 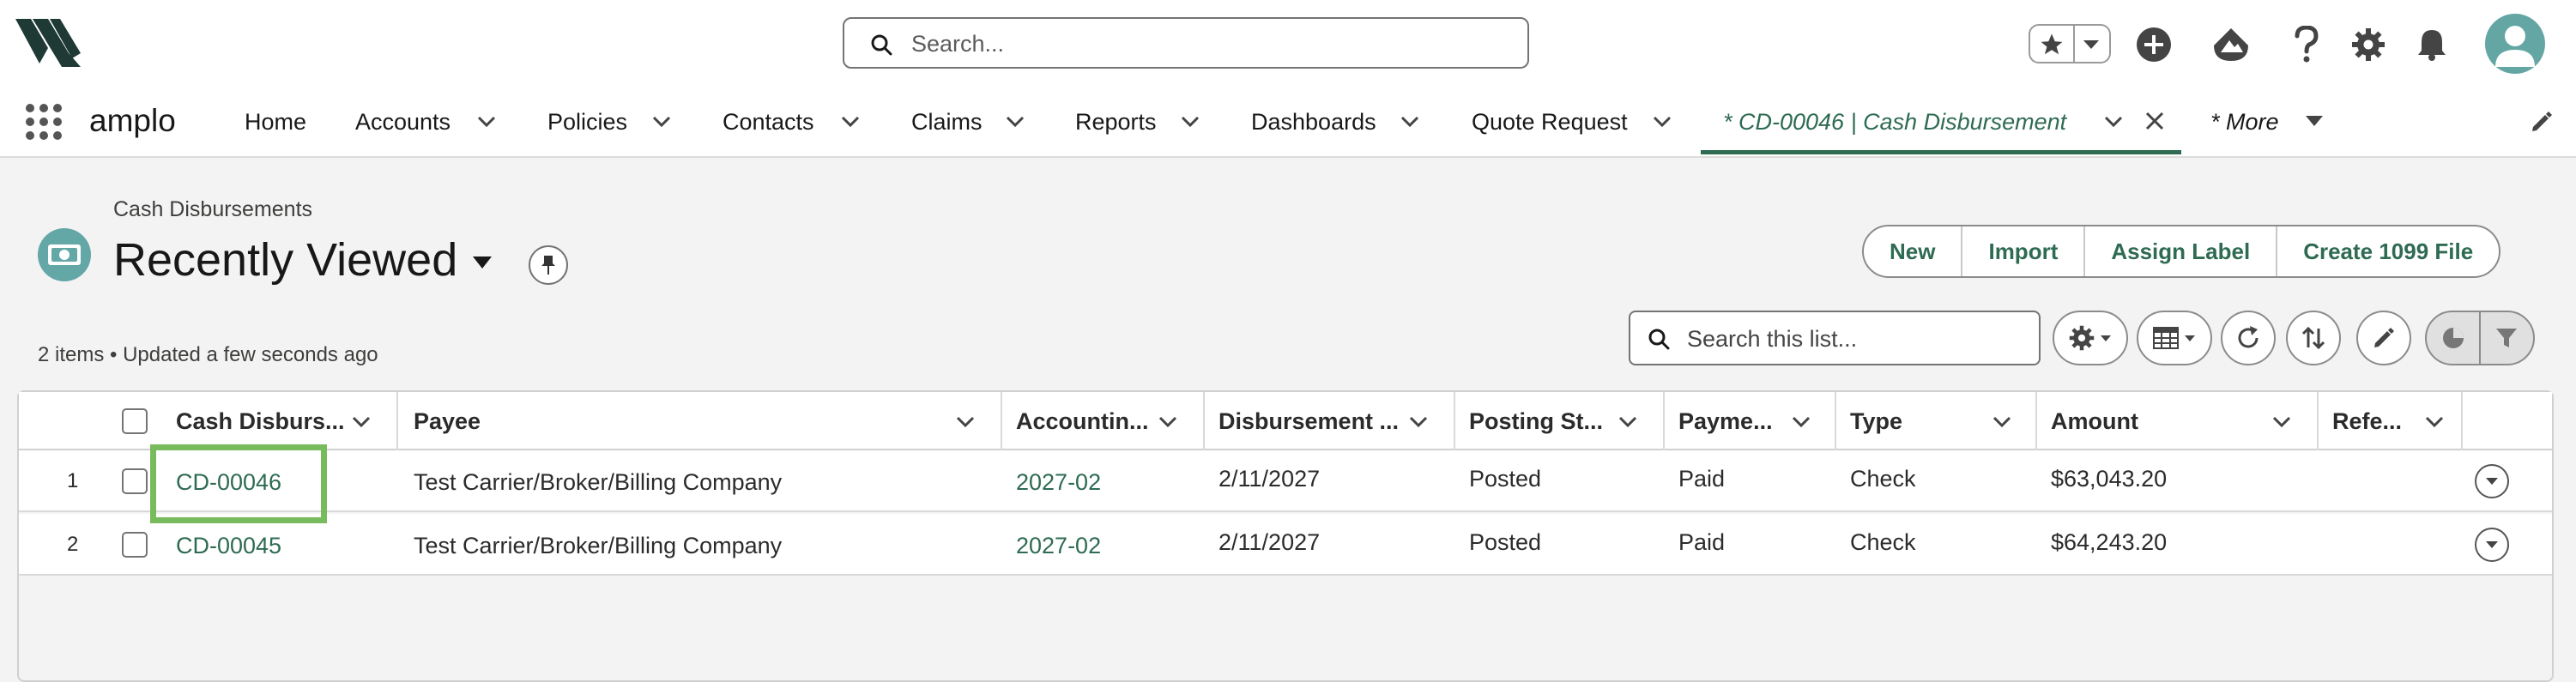 I want to click on sort-button, so click(x=2313, y=338).